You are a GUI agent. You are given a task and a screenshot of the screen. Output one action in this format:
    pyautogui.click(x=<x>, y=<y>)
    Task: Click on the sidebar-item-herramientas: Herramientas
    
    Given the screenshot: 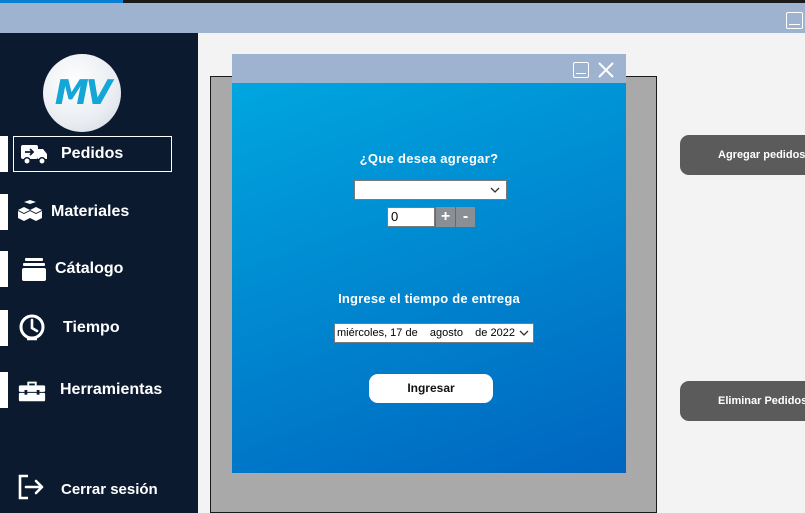 What is the action you would take?
    pyautogui.click(x=99, y=390)
    